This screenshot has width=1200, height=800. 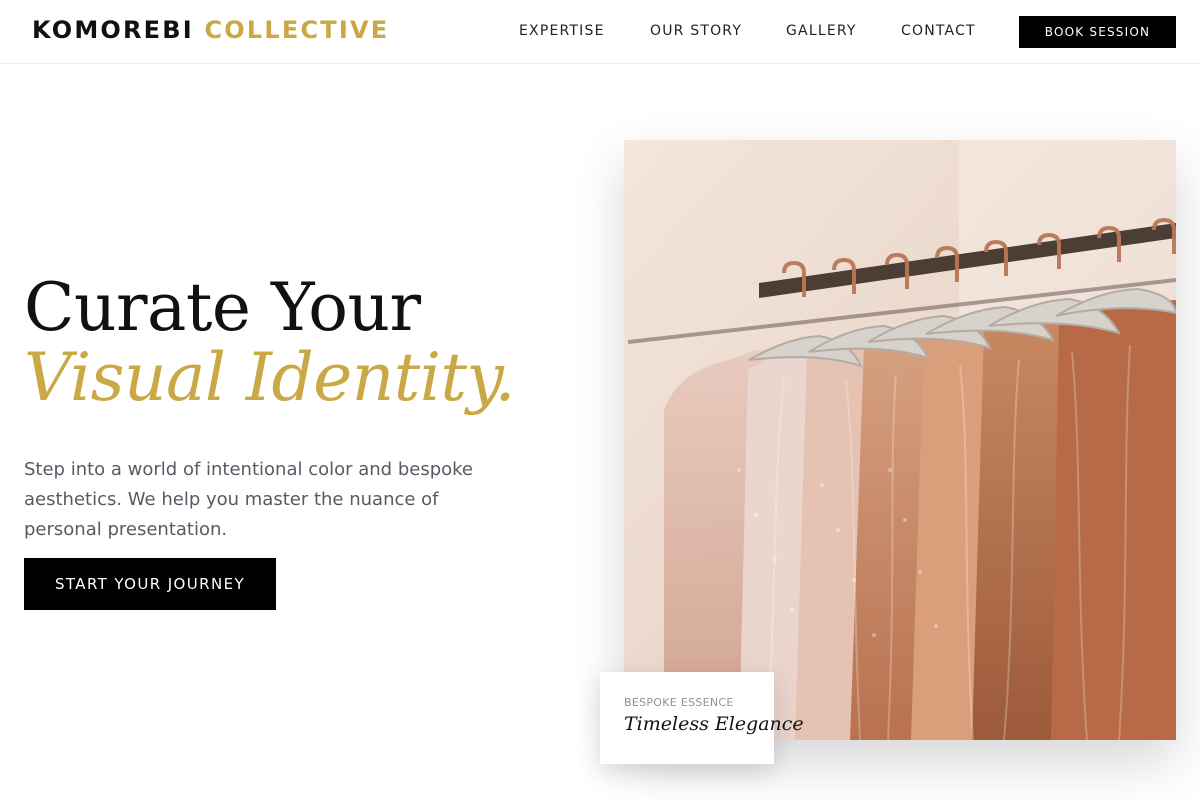 I want to click on feature-card: BESPOKE ESSENCE Timeless Elegance, so click(x=702, y=718).